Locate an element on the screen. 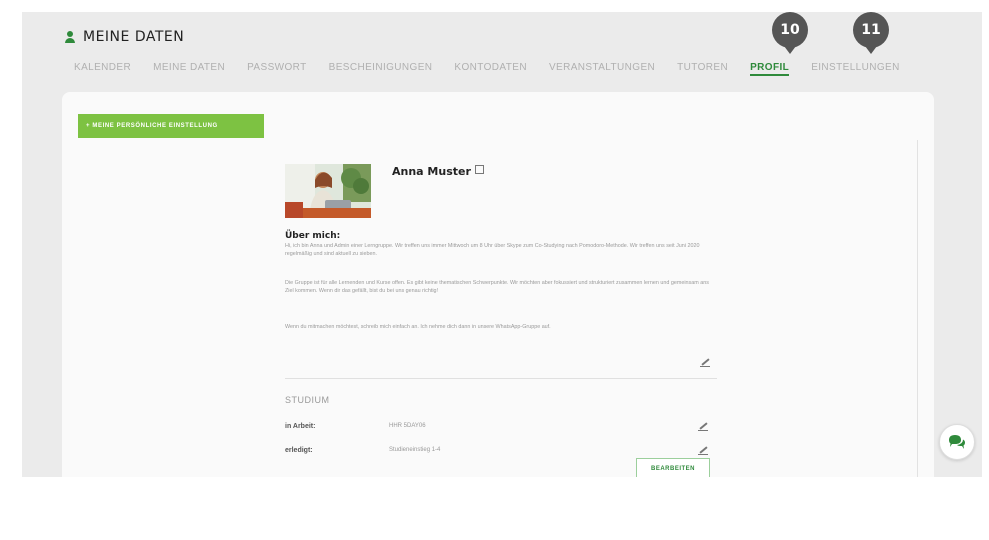  page-header: MEINE DATEN is located at coordinates (124, 37).